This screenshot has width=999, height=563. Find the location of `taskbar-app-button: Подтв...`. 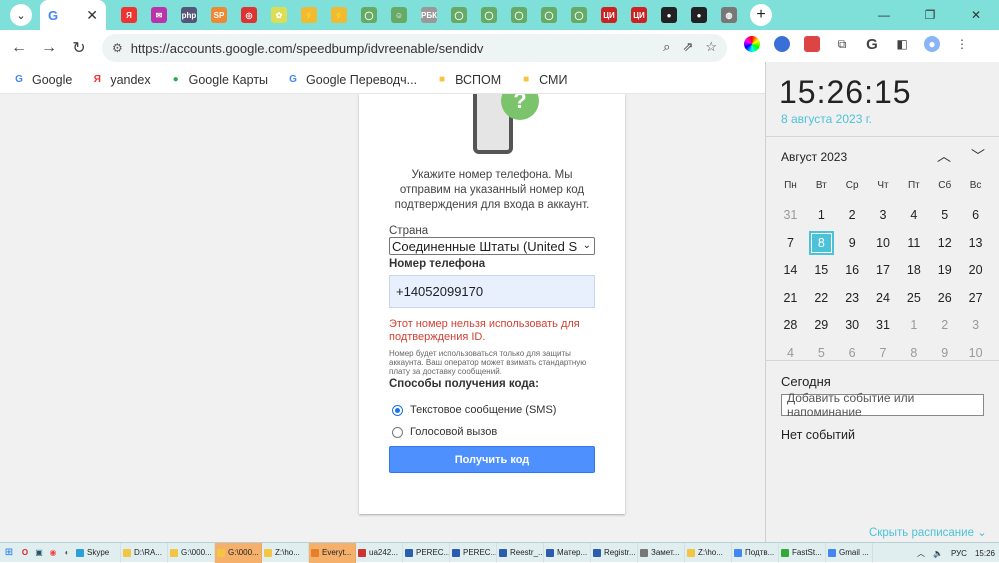

taskbar-app-button: Подтв... is located at coordinates (755, 552).